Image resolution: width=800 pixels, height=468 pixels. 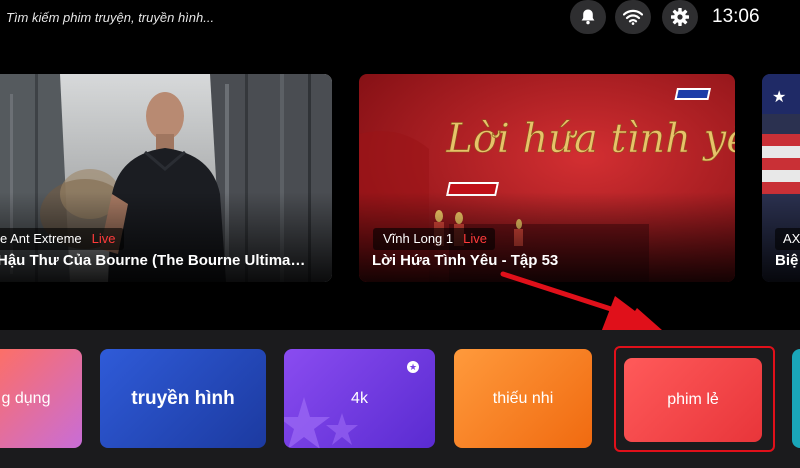 I want to click on category-tile-next, so click(x=796, y=398).